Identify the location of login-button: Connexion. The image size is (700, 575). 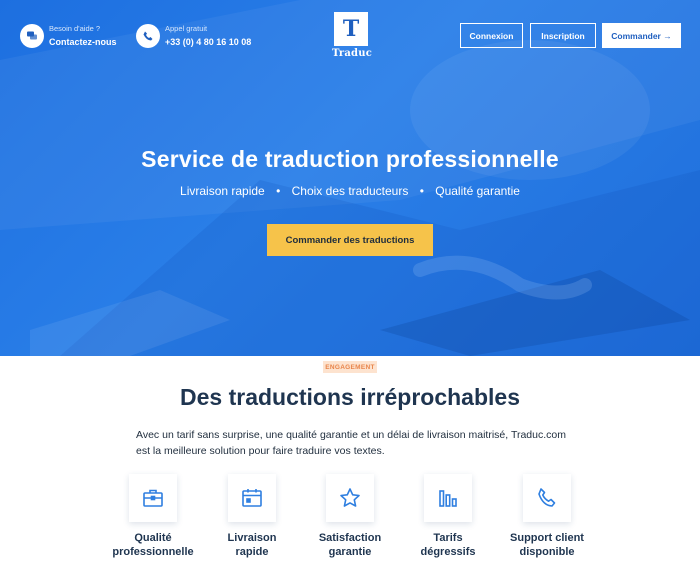
(491, 35).